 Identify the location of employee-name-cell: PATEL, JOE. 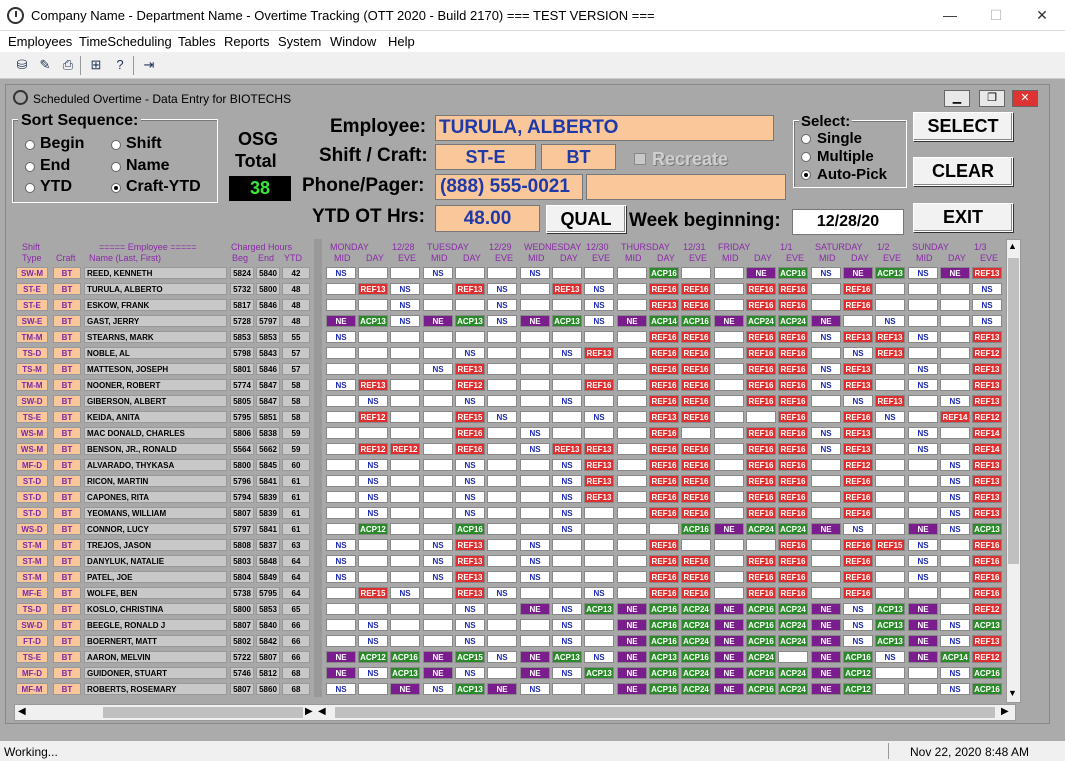
(155, 577).